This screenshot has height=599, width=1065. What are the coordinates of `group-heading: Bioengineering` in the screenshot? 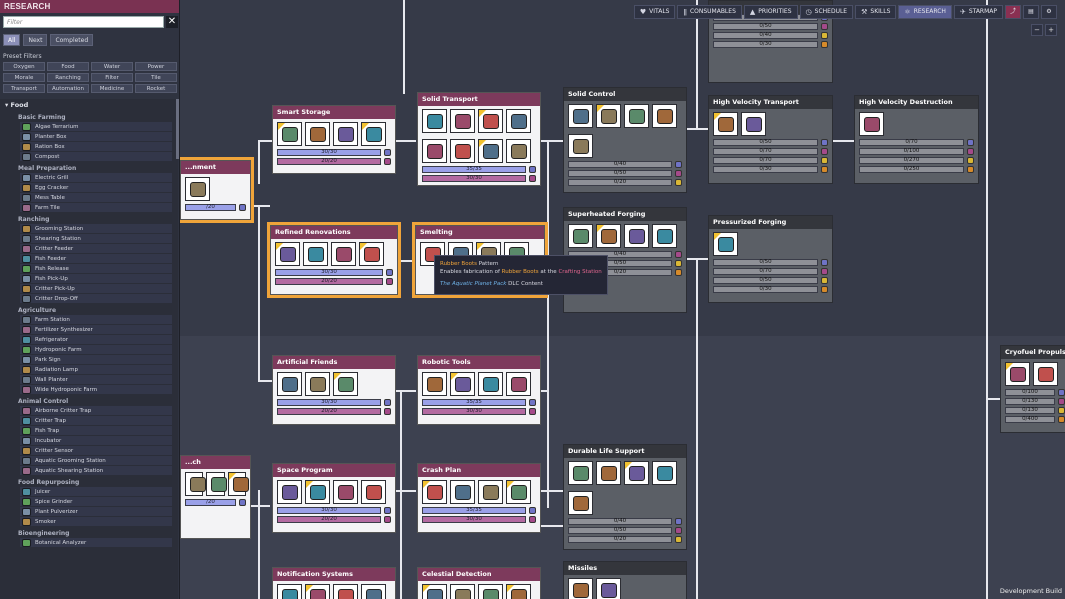 It's located at (89, 532).